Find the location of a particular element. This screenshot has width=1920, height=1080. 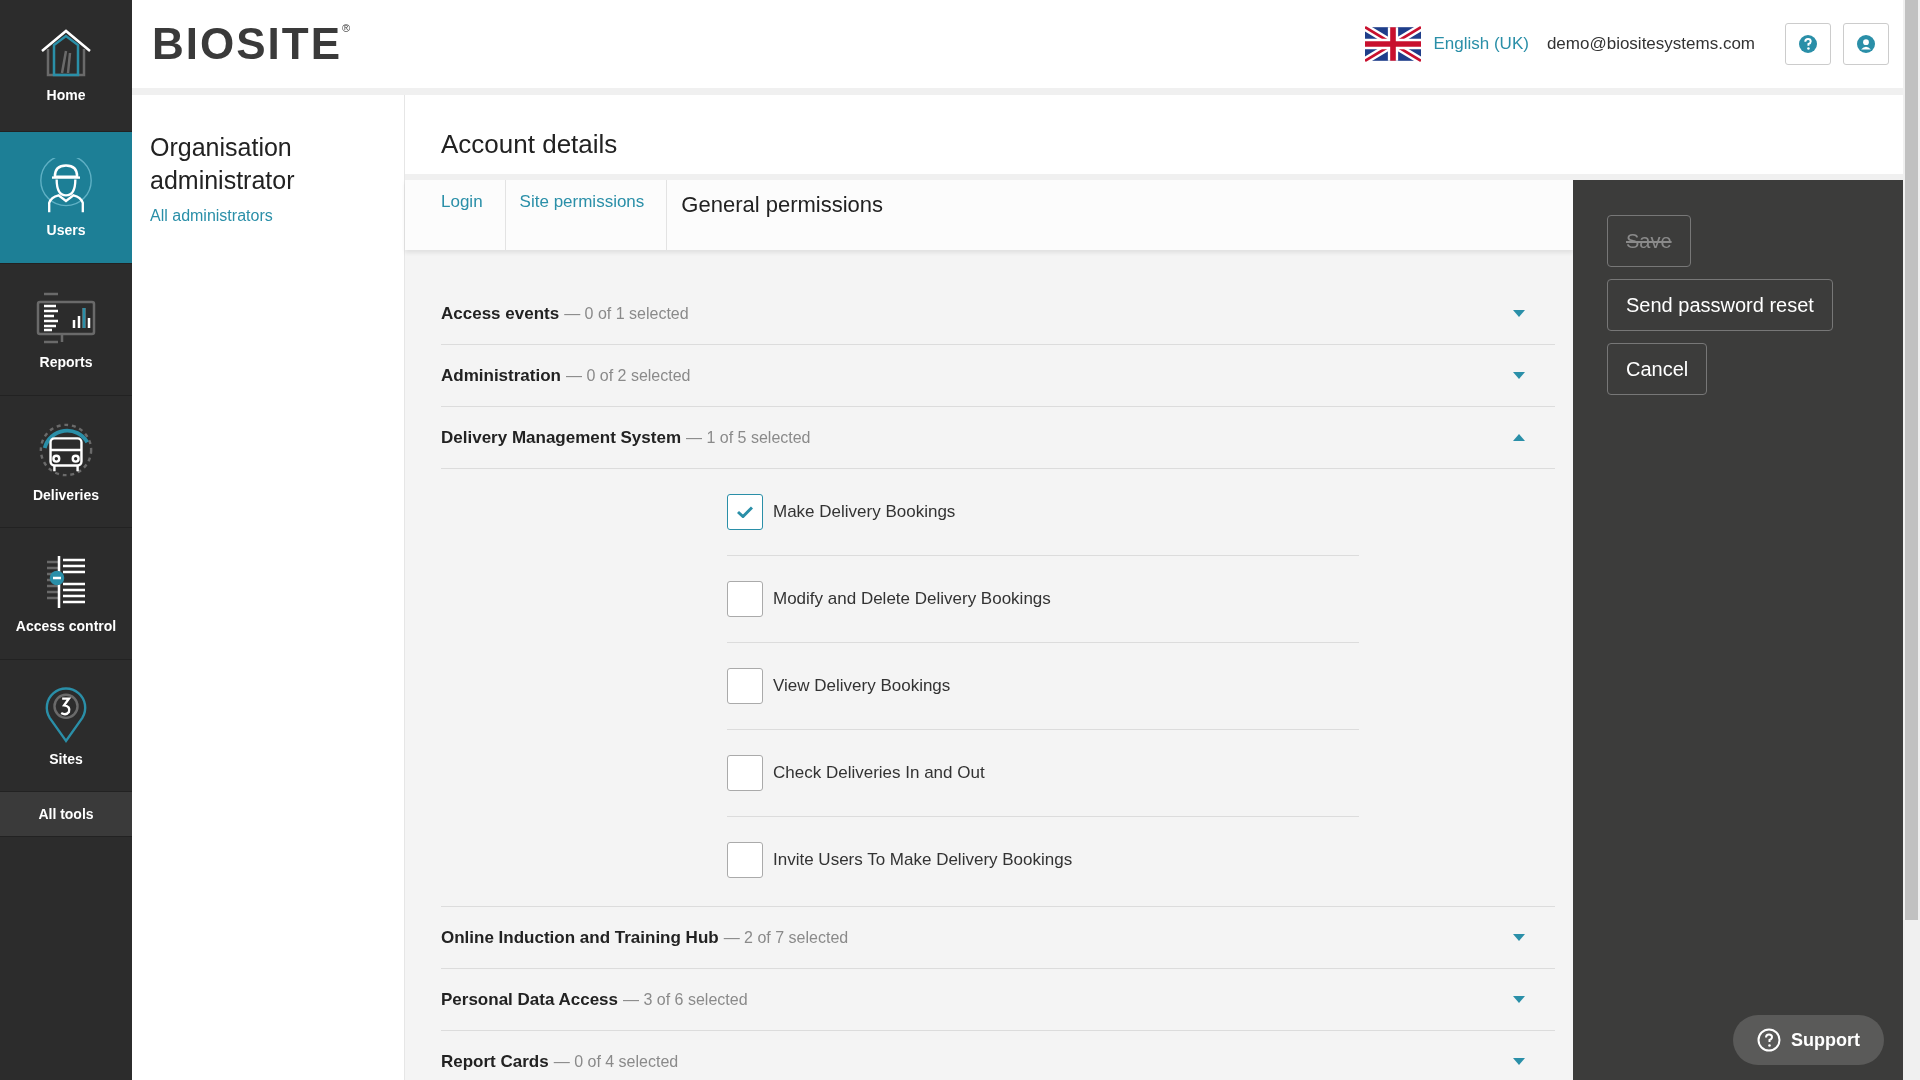

account-button is located at coordinates (1866, 44).